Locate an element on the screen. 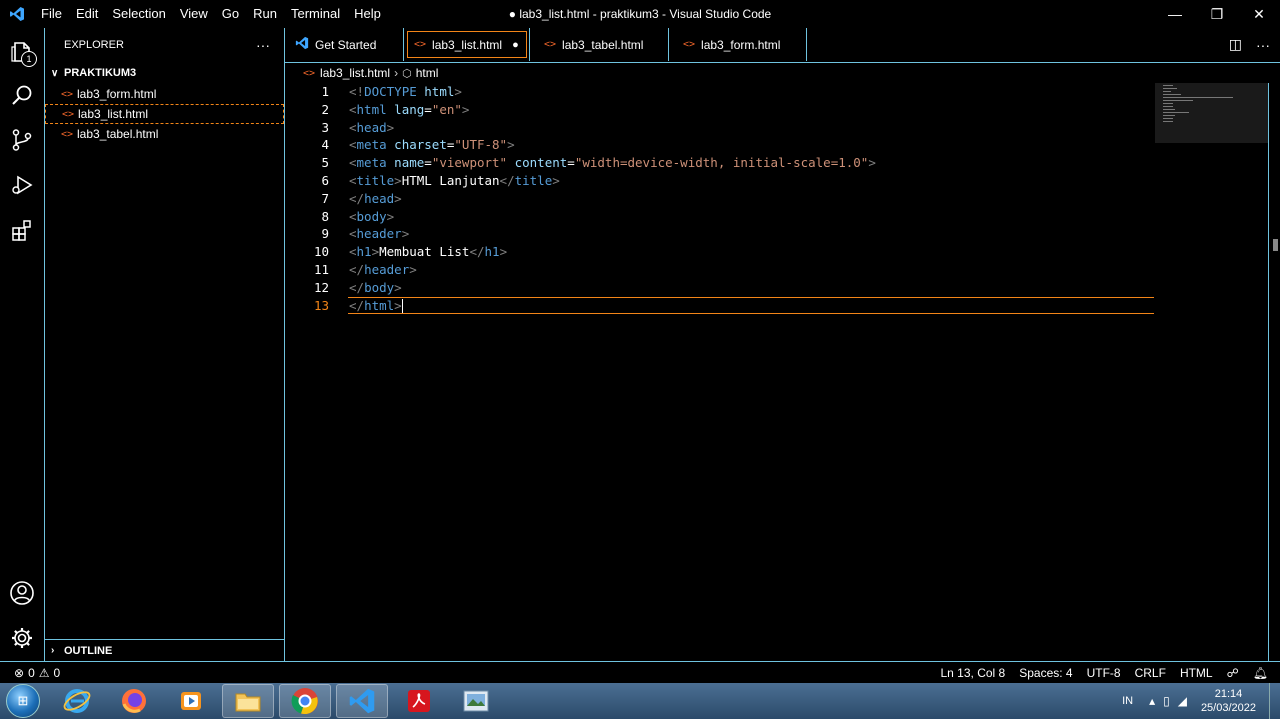 The image size is (1280, 719). explorer-more-button: ··· is located at coordinates (263, 45).